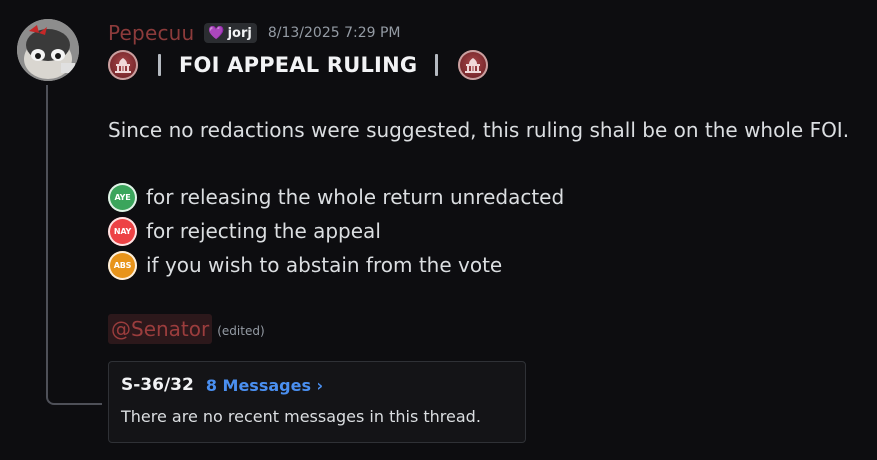  What do you see at coordinates (157, 385) in the screenshot?
I see `thread-name: S-36/32` at bounding box center [157, 385].